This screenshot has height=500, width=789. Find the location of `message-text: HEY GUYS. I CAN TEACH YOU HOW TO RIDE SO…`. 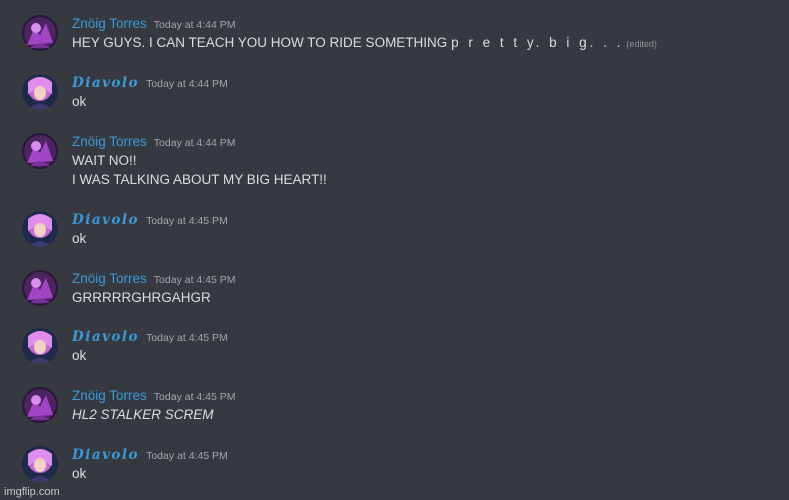

message-text: HEY GUYS. I CAN TEACH YOU HOW TO RIDE SO… is located at coordinates (262, 42).